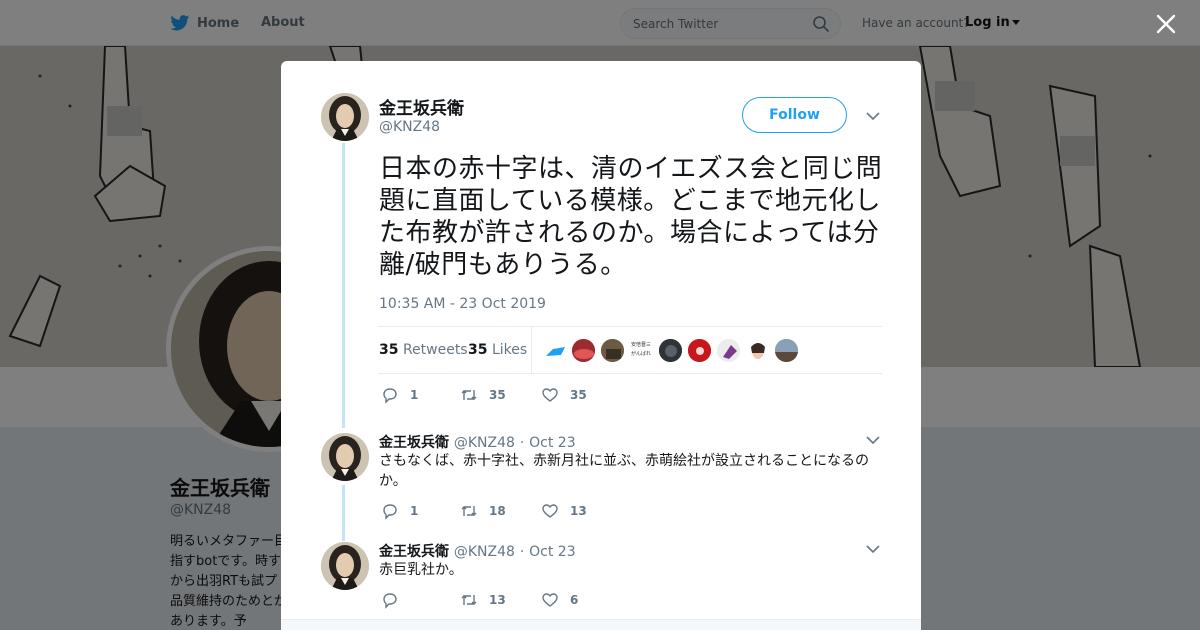 This screenshot has width=1200, height=630. Describe the element at coordinates (574, 600) in the screenshot. I see `like-count: 6` at that location.